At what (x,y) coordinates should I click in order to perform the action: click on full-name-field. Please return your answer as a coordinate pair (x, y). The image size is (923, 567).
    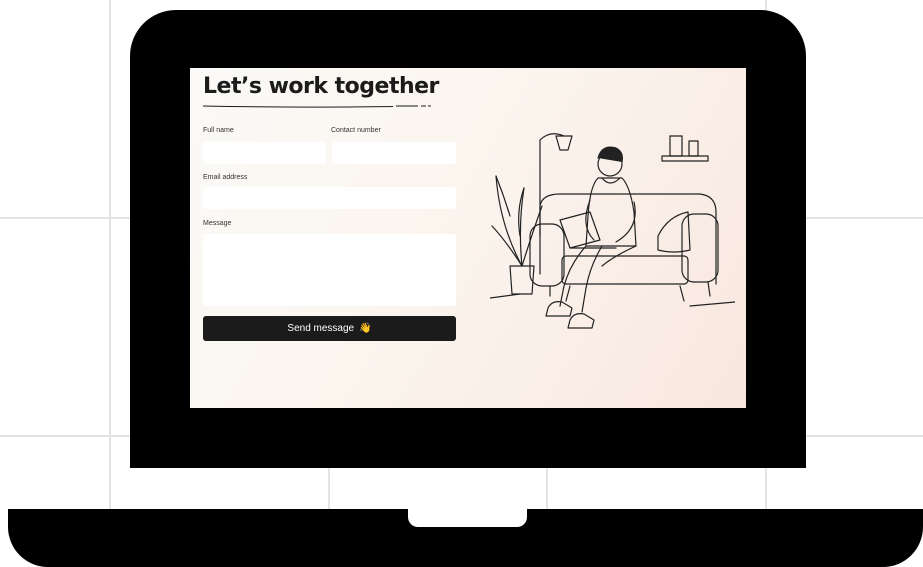
    Looking at the image, I should click on (264, 153).